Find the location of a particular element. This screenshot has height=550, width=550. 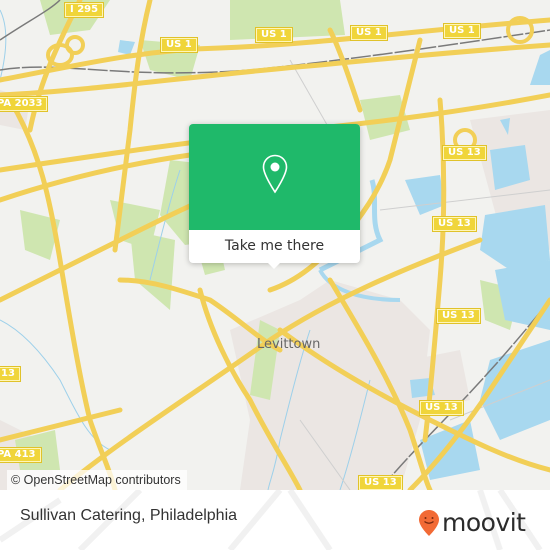

popup-header is located at coordinates (274, 177).